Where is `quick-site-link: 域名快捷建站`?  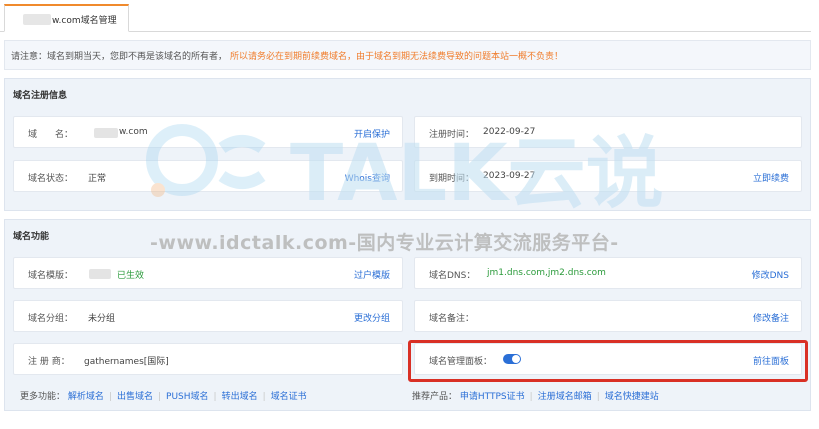 quick-site-link: 域名快捷建站 is located at coordinates (632, 397).